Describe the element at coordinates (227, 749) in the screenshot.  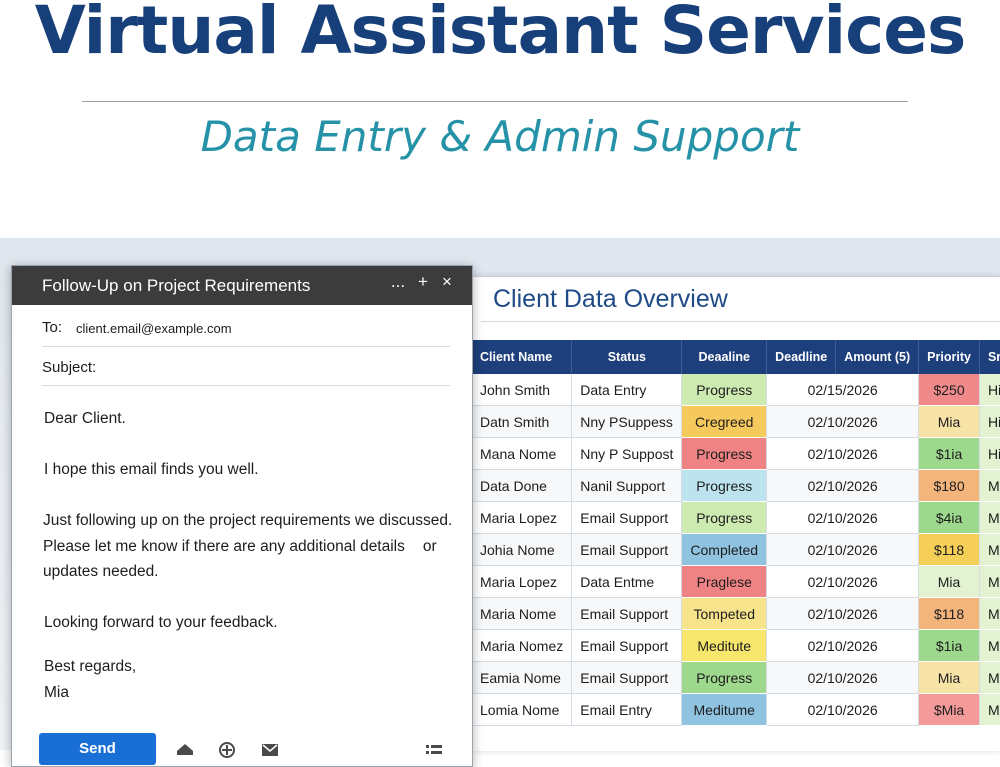
I see `attach-icon` at that location.